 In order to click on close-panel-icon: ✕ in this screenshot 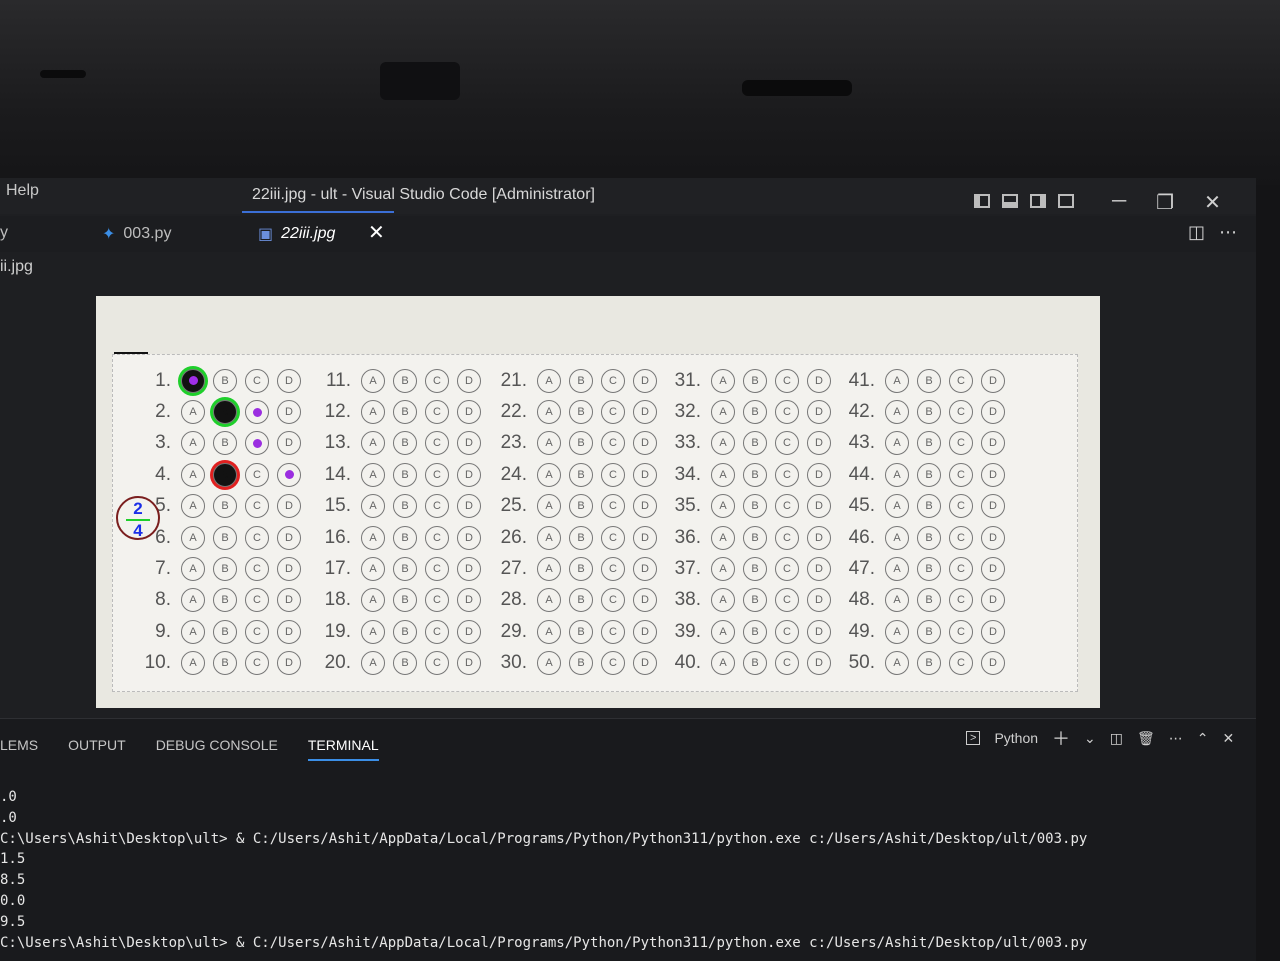, I will do `click(1229, 738)`.